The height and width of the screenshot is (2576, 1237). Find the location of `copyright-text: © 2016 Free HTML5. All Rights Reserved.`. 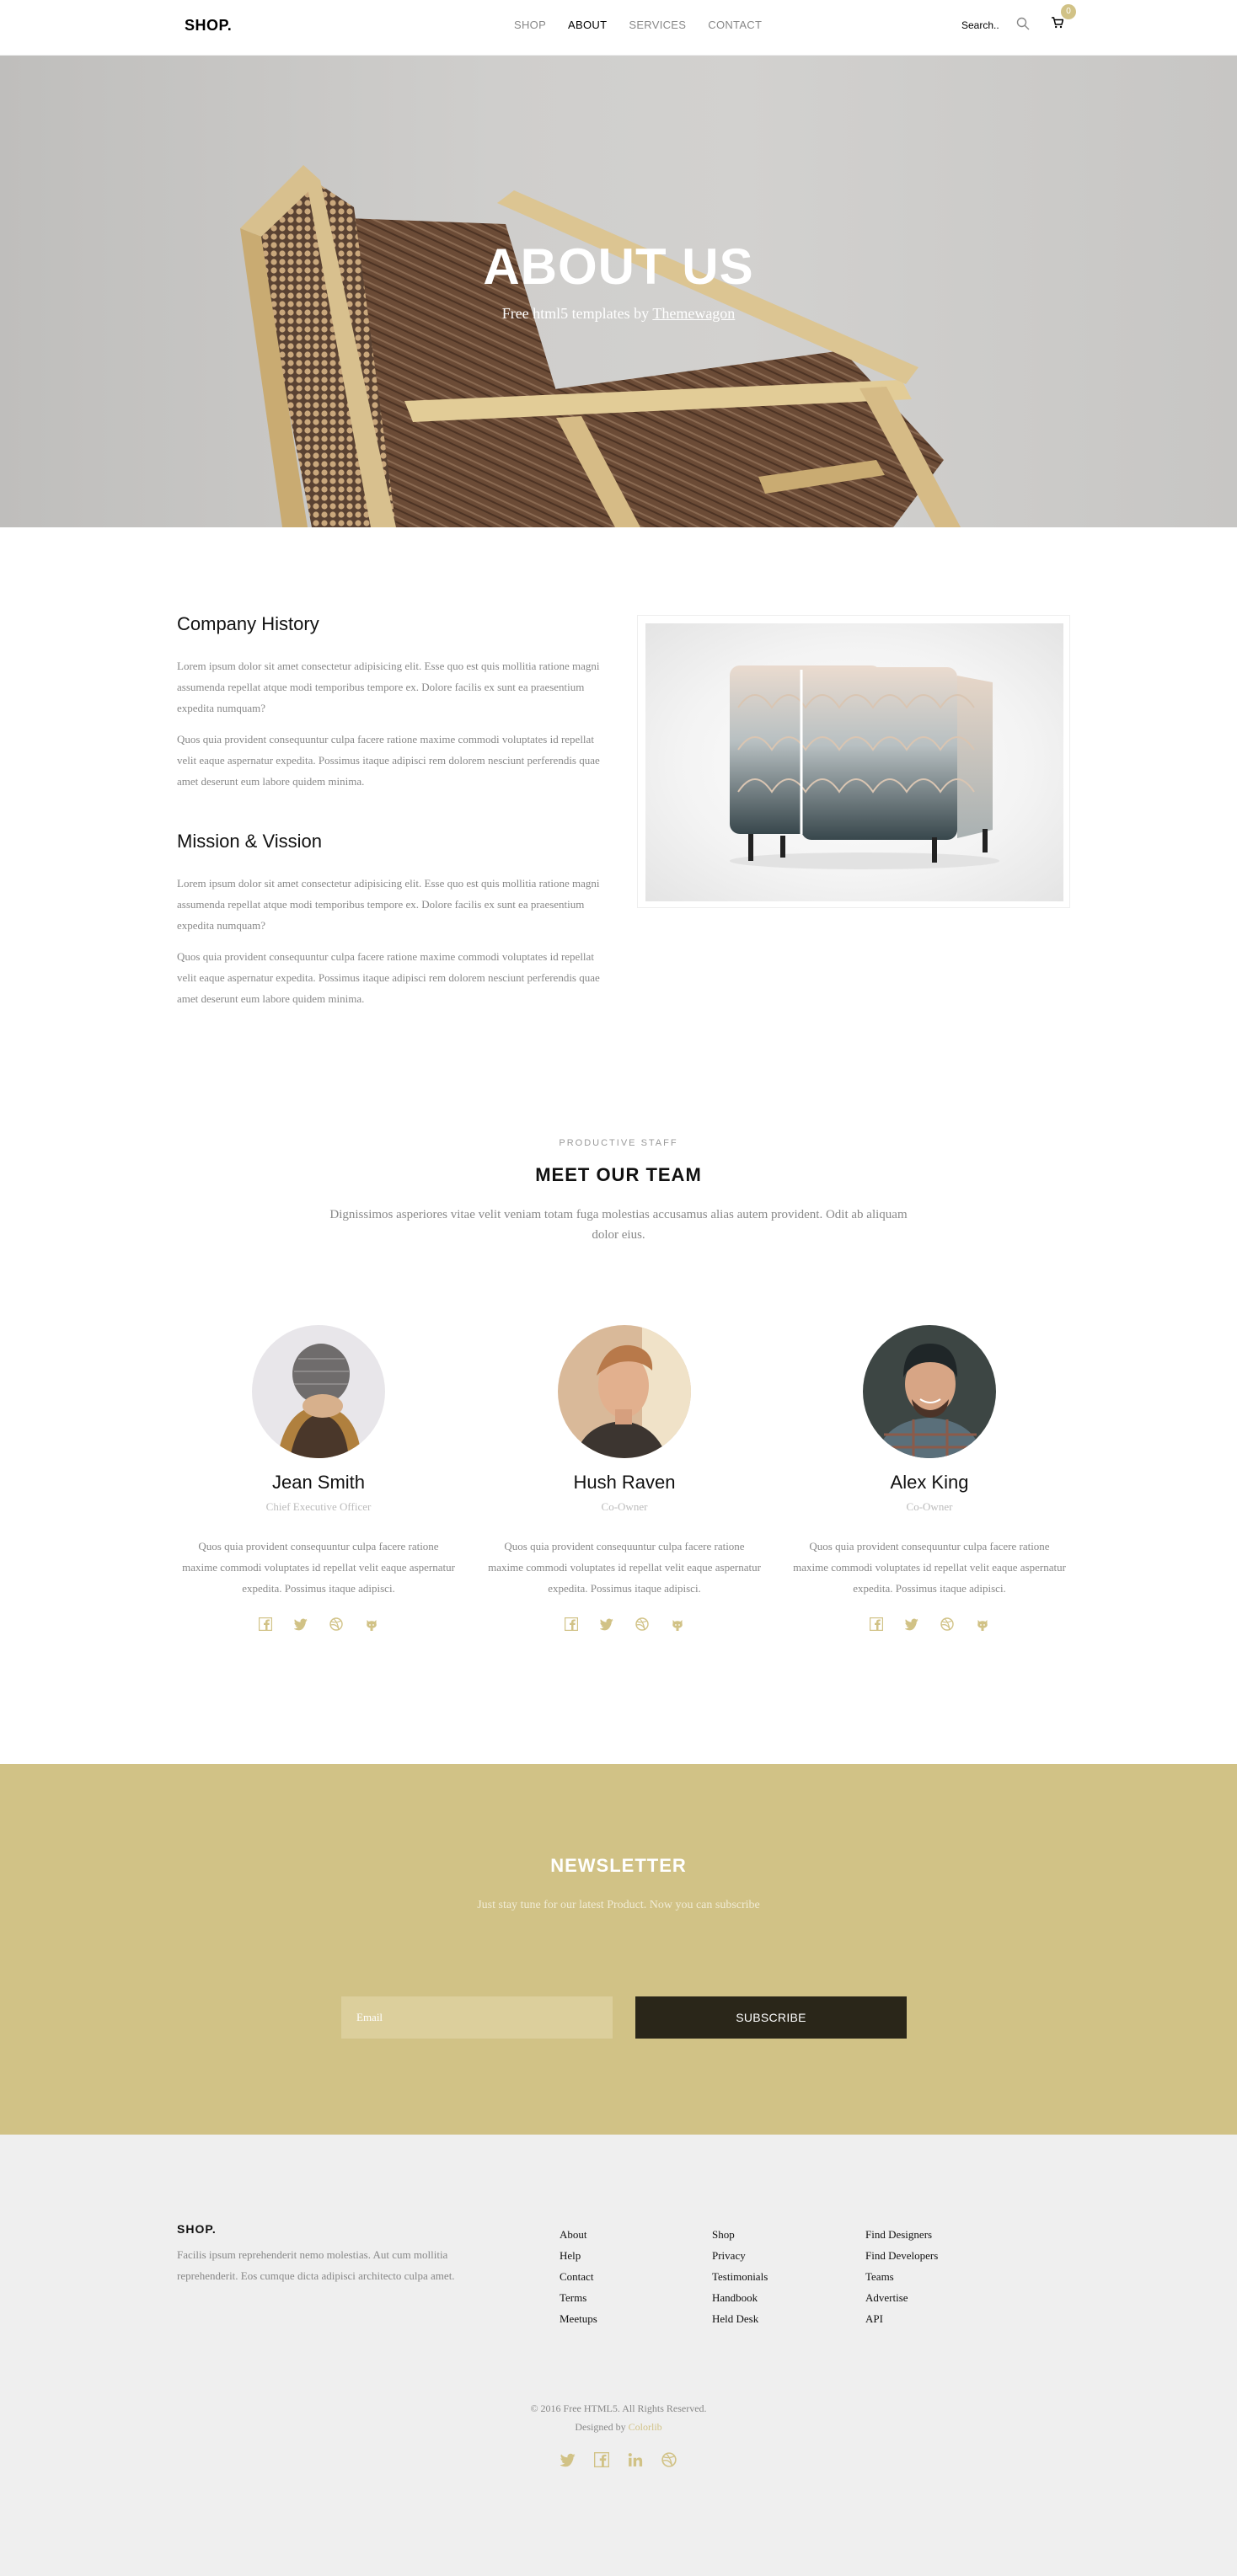

copyright-text: © 2016 Free HTML5. All Rights Reserved. is located at coordinates (618, 2408).